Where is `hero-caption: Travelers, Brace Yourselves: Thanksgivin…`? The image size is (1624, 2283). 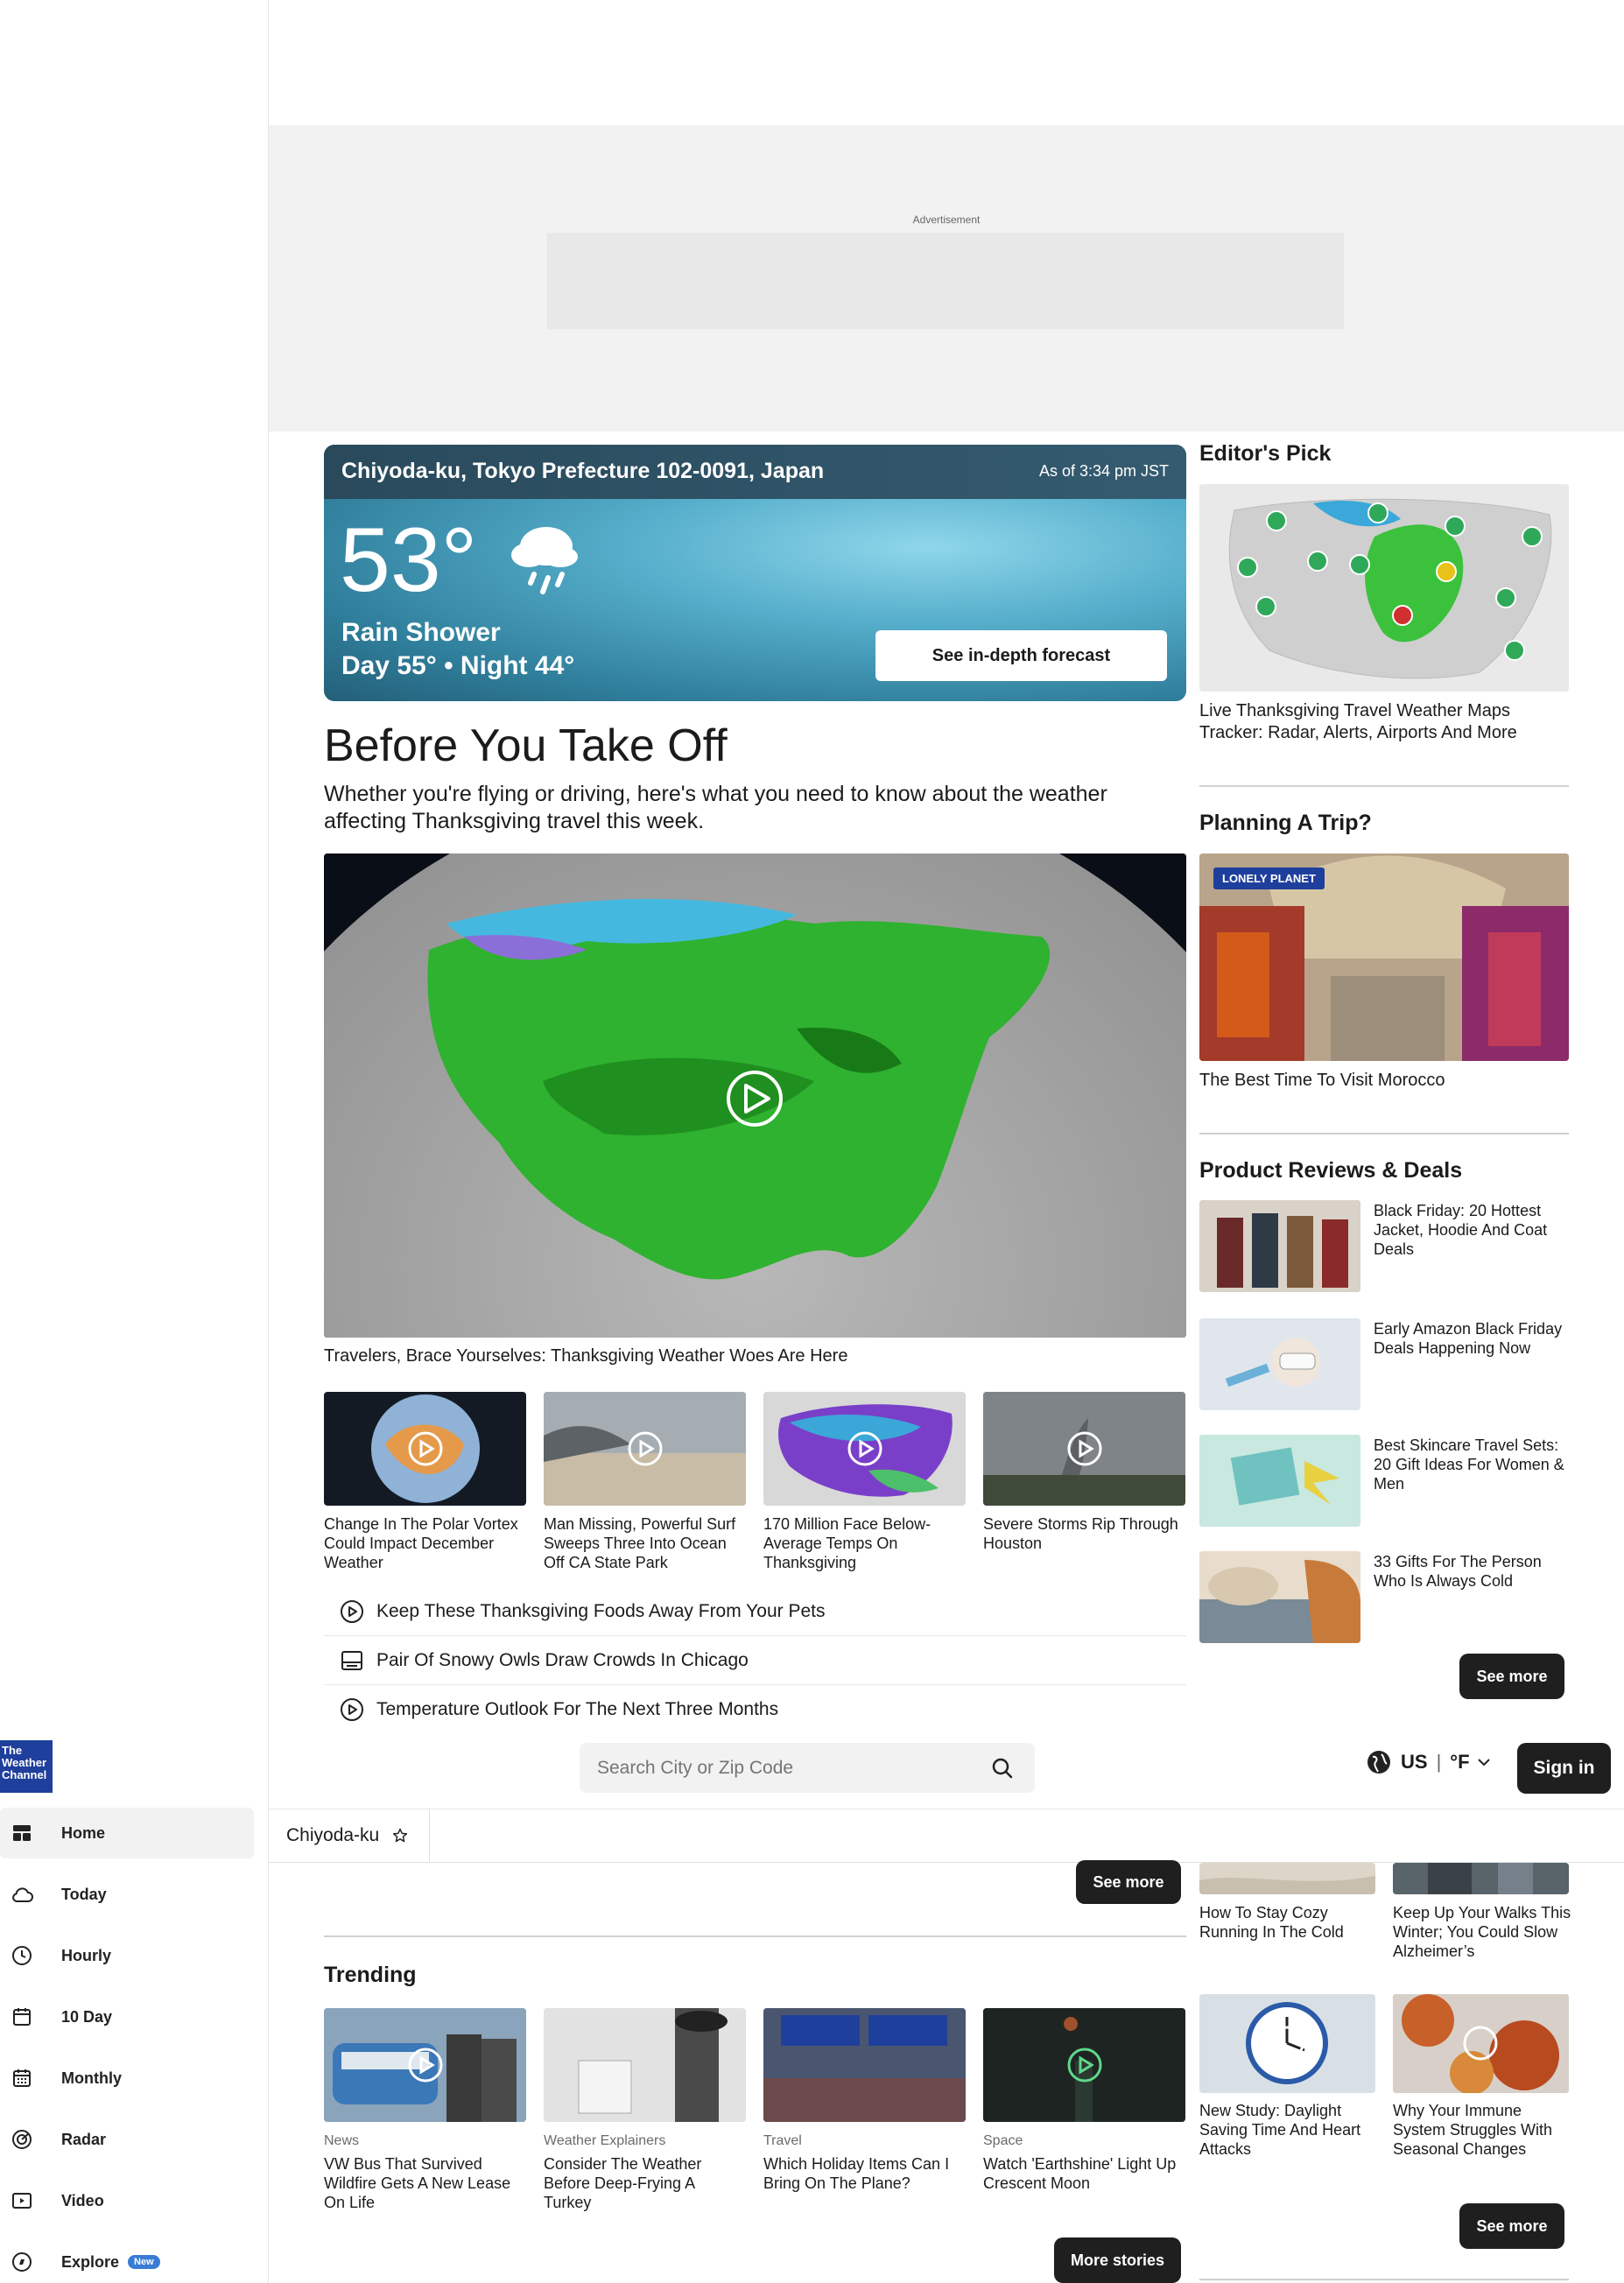
hero-caption: Travelers, Brace Yourselves: Thanksgivin… is located at coordinates (585, 1356).